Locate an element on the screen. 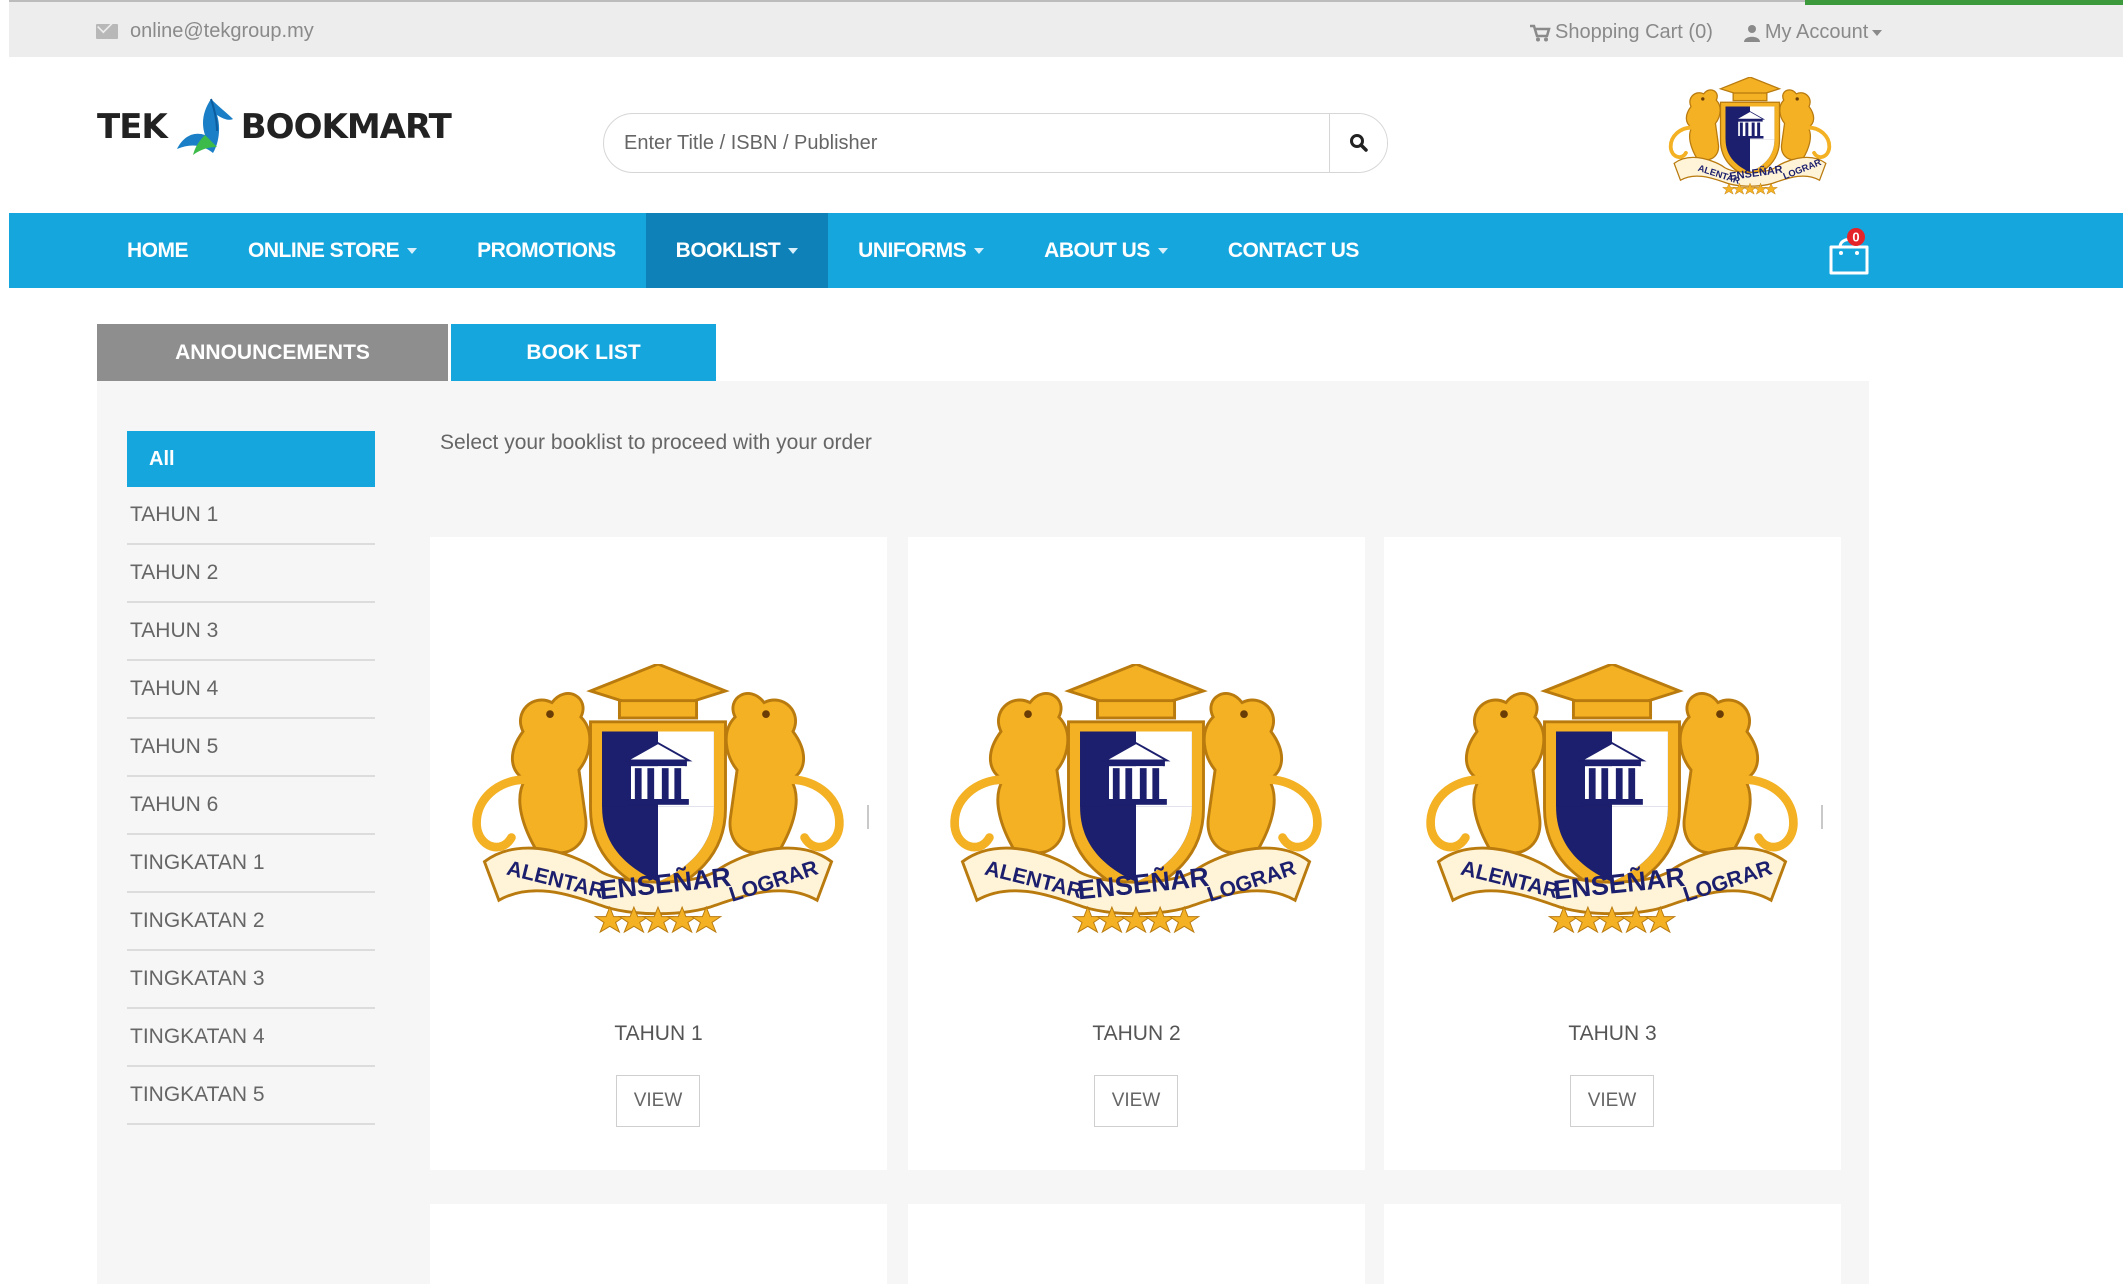  search-icon is located at coordinates (1358, 143).